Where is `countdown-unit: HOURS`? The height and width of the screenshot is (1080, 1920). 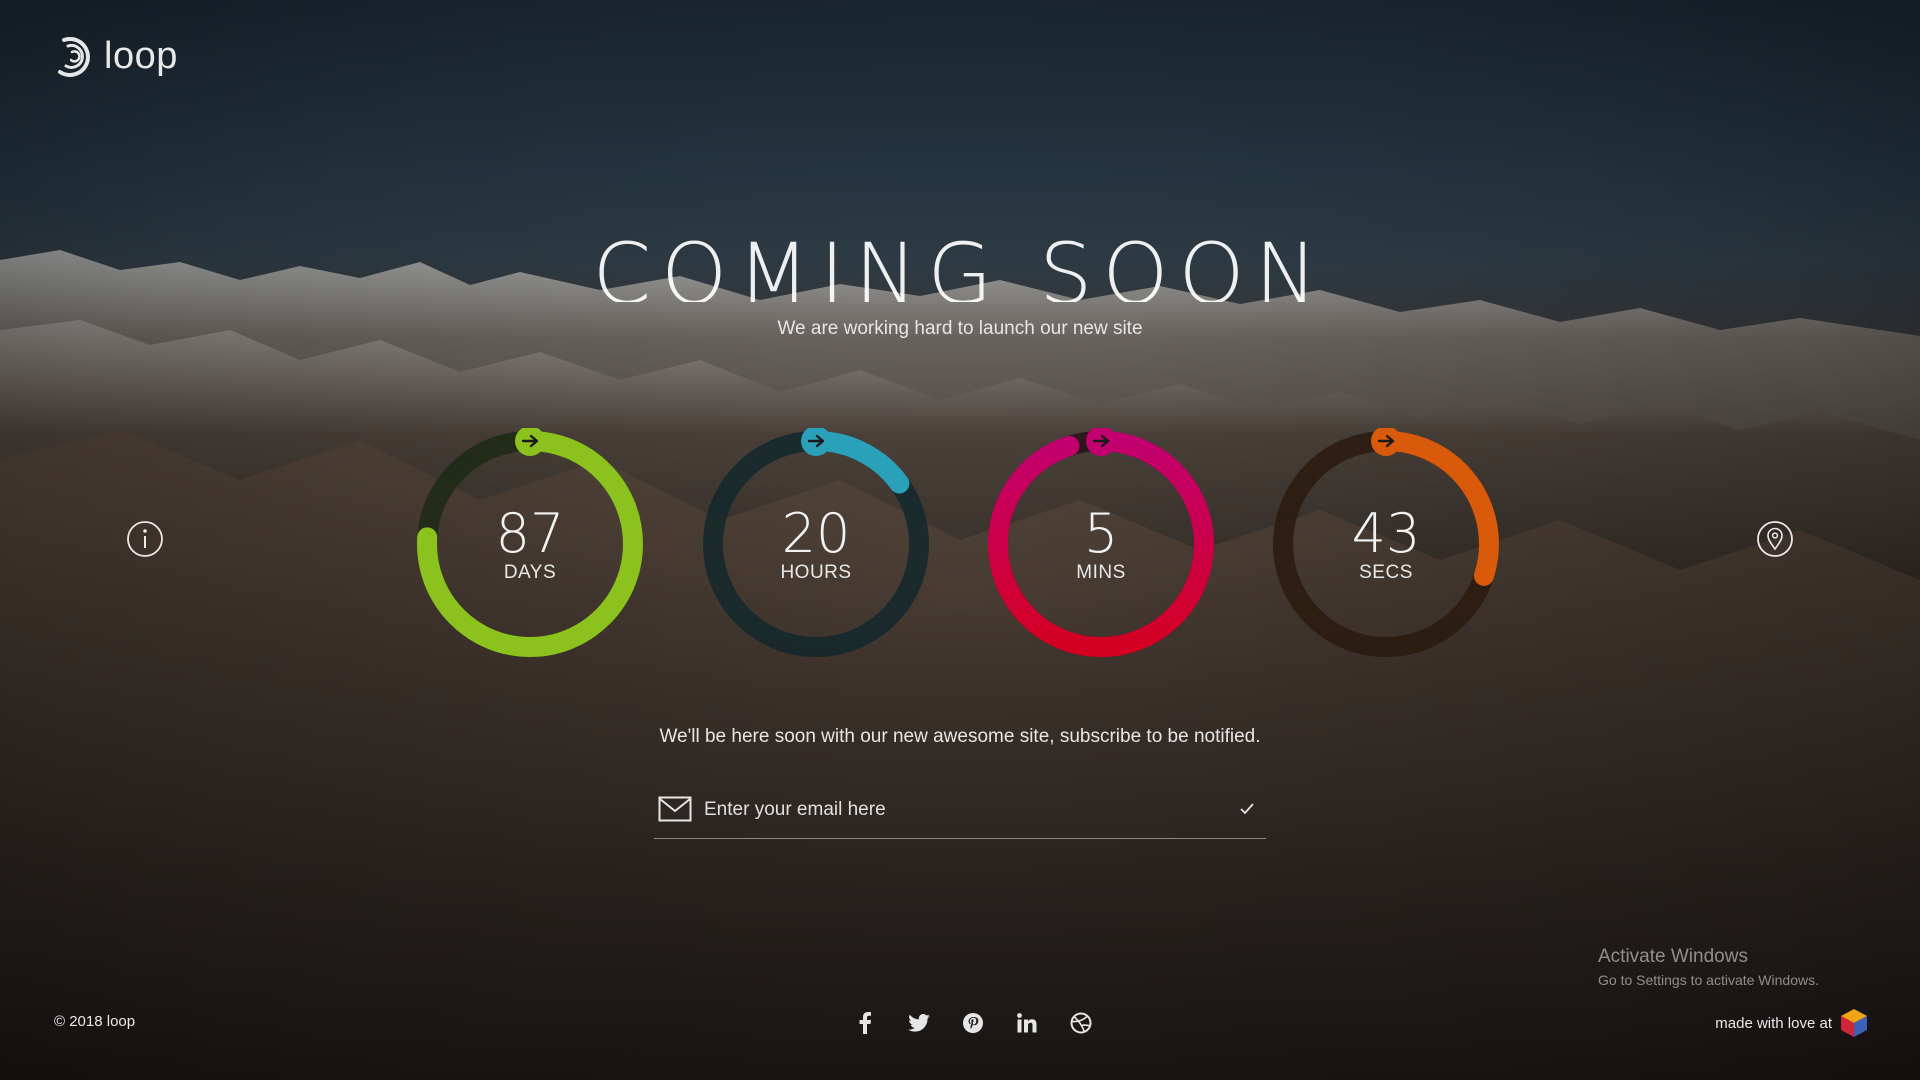 countdown-unit: HOURS is located at coordinates (816, 572).